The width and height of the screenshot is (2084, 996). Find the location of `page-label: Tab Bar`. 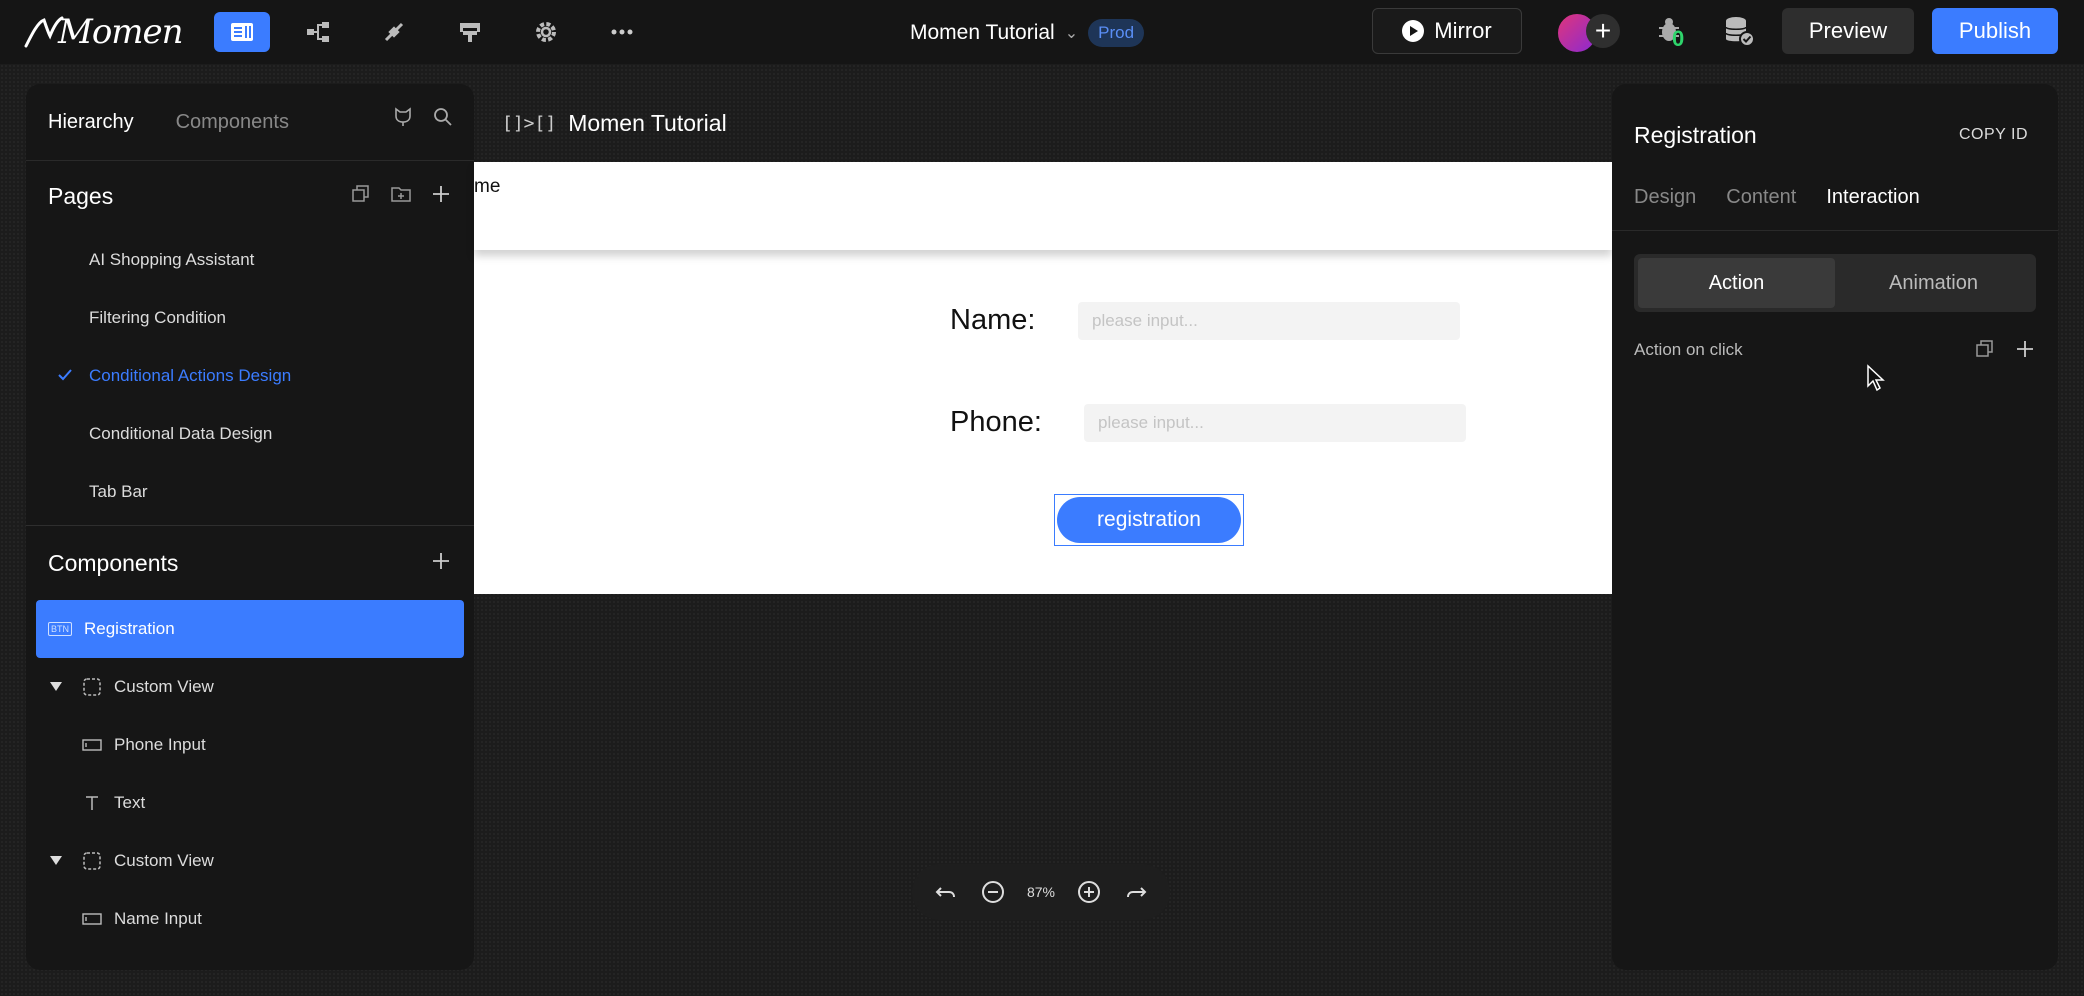

page-label: Tab Bar is located at coordinates (118, 491).